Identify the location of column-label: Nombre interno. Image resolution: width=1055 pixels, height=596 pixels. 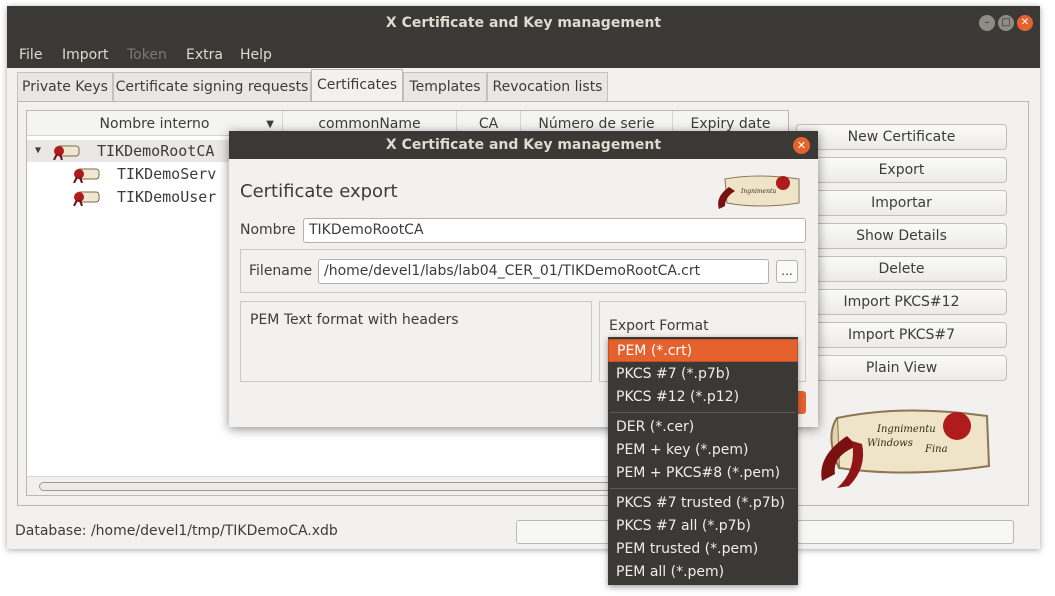
(154, 124).